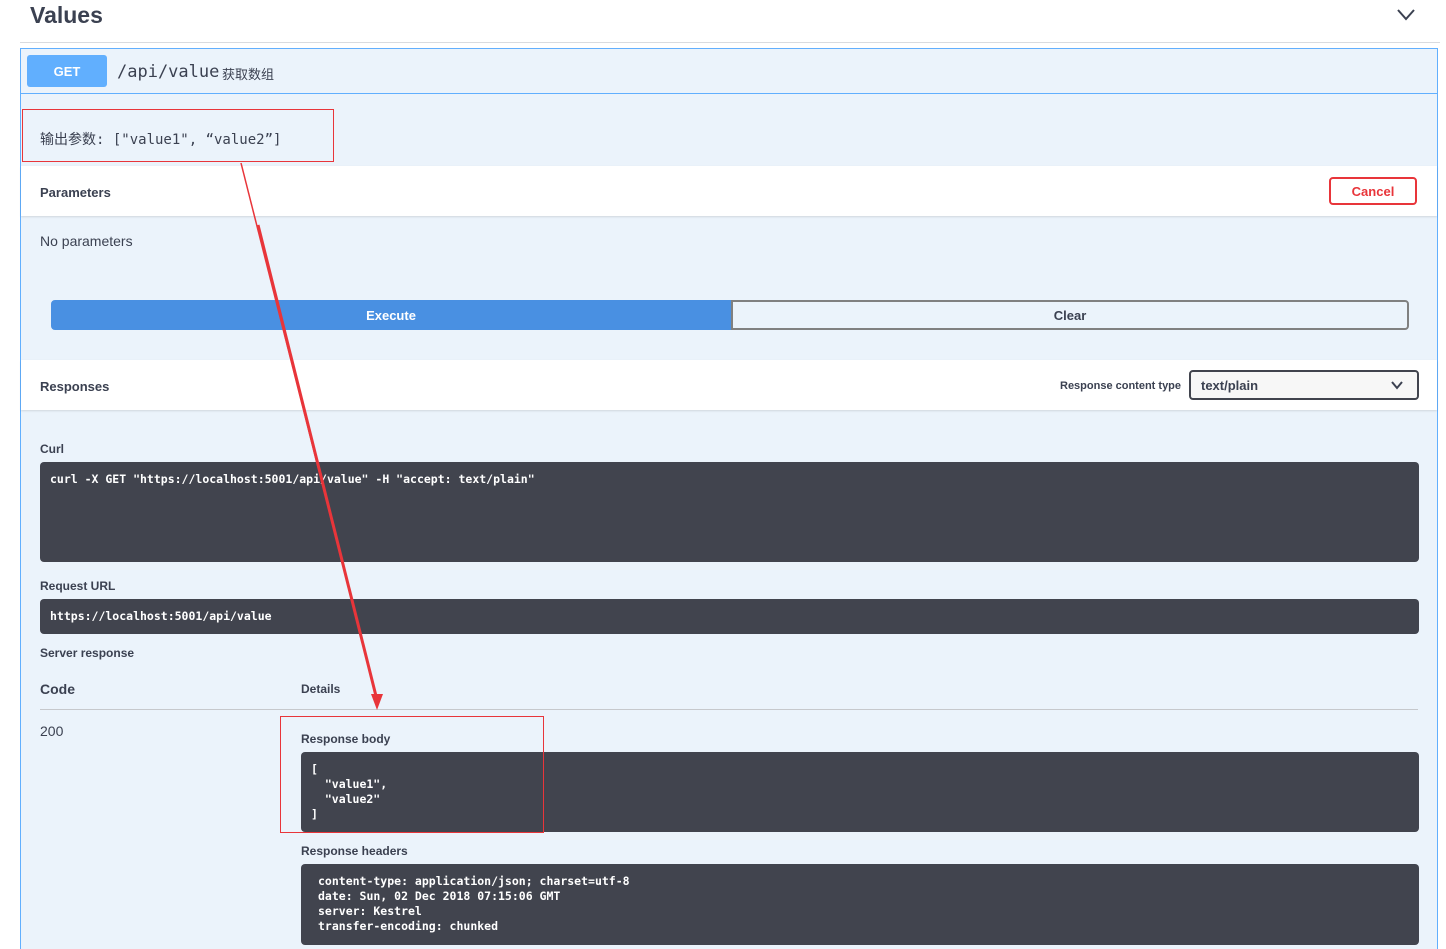 The image size is (1446, 949). What do you see at coordinates (346, 739) in the screenshot?
I see `response-body-label: Response body` at bounding box center [346, 739].